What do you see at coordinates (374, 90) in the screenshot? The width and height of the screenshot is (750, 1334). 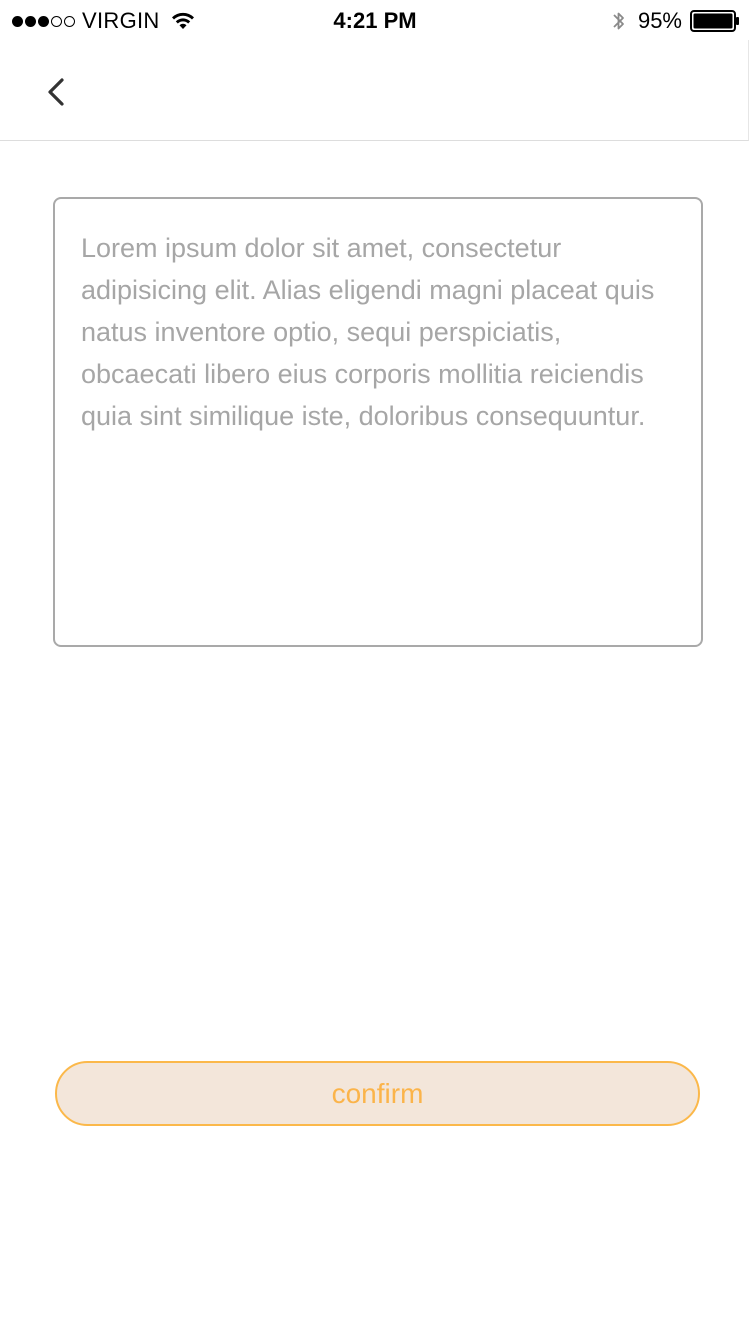 I see `navigation-bar` at bounding box center [374, 90].